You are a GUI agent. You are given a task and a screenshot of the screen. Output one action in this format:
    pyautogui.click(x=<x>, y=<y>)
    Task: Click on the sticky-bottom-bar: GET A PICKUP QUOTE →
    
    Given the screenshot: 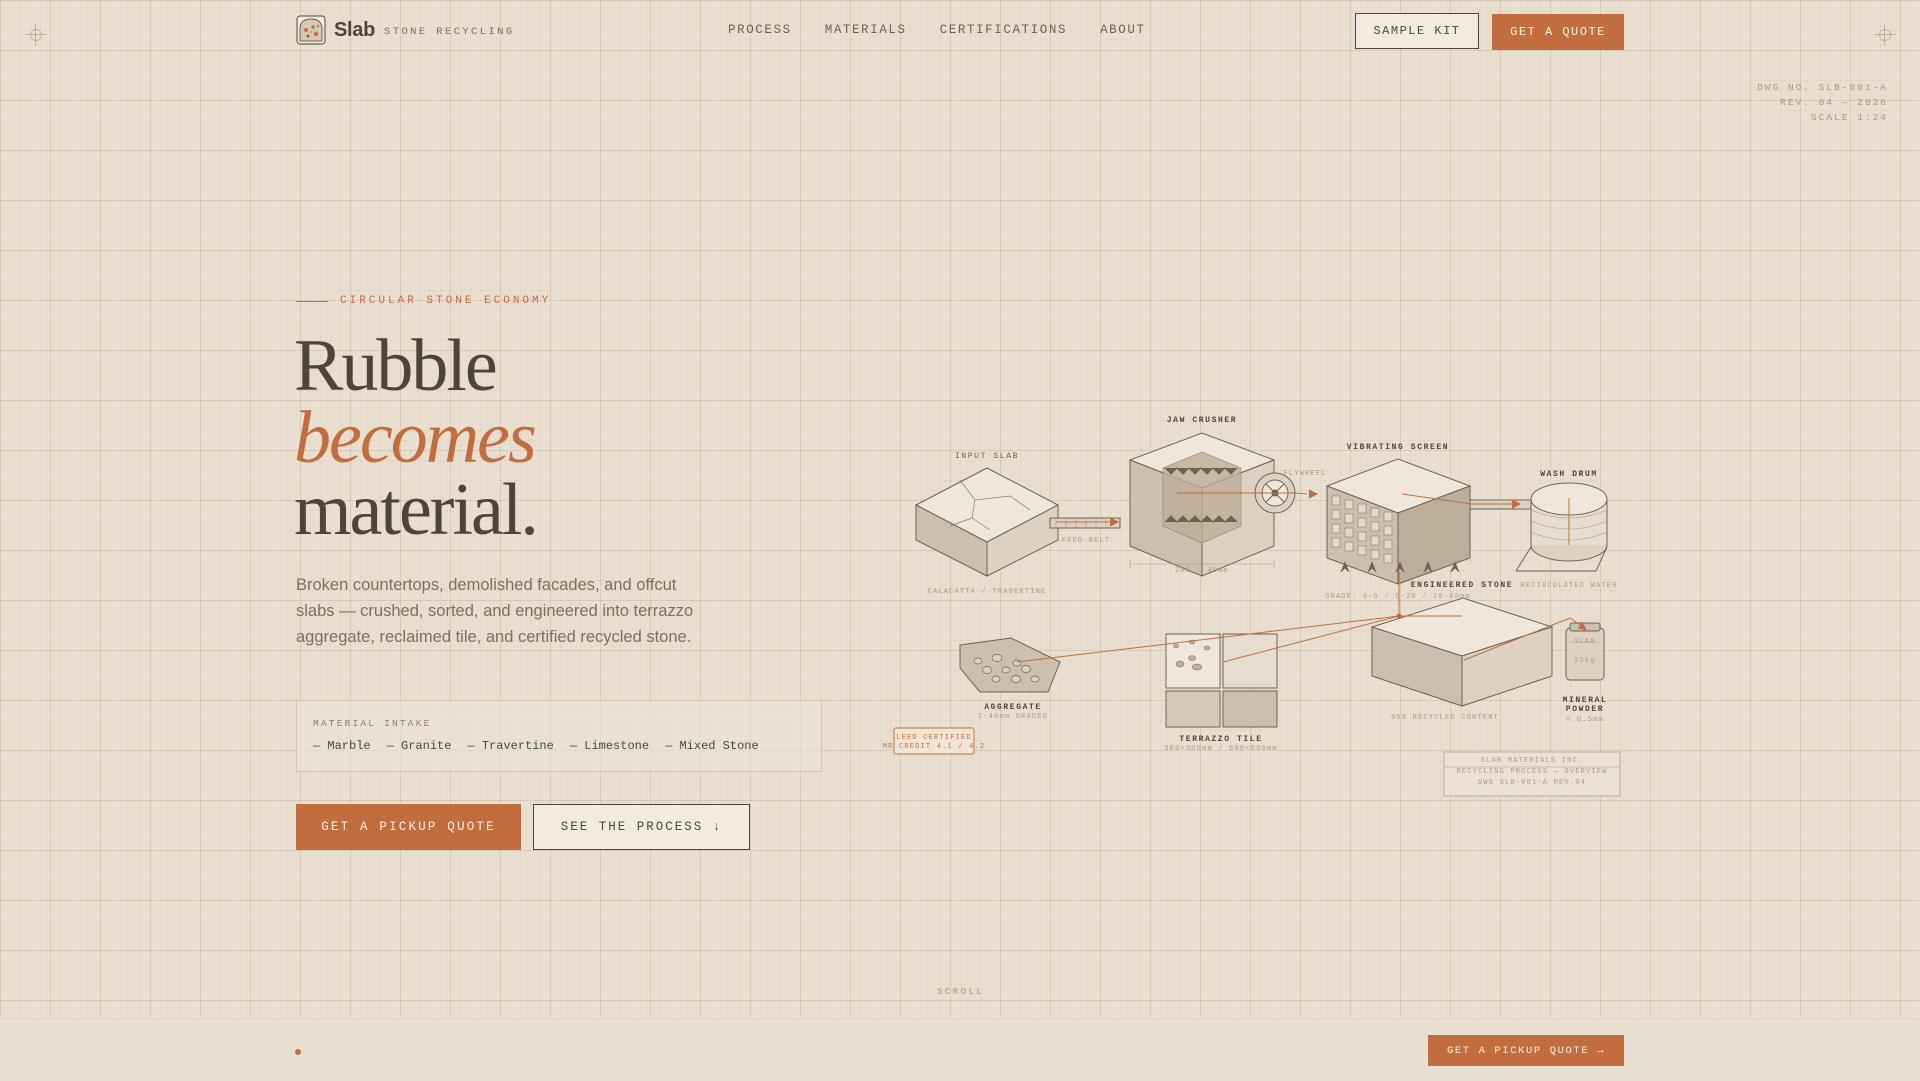 What is the action you would take?
    pyautogui.click(x=960, y=1049)
    